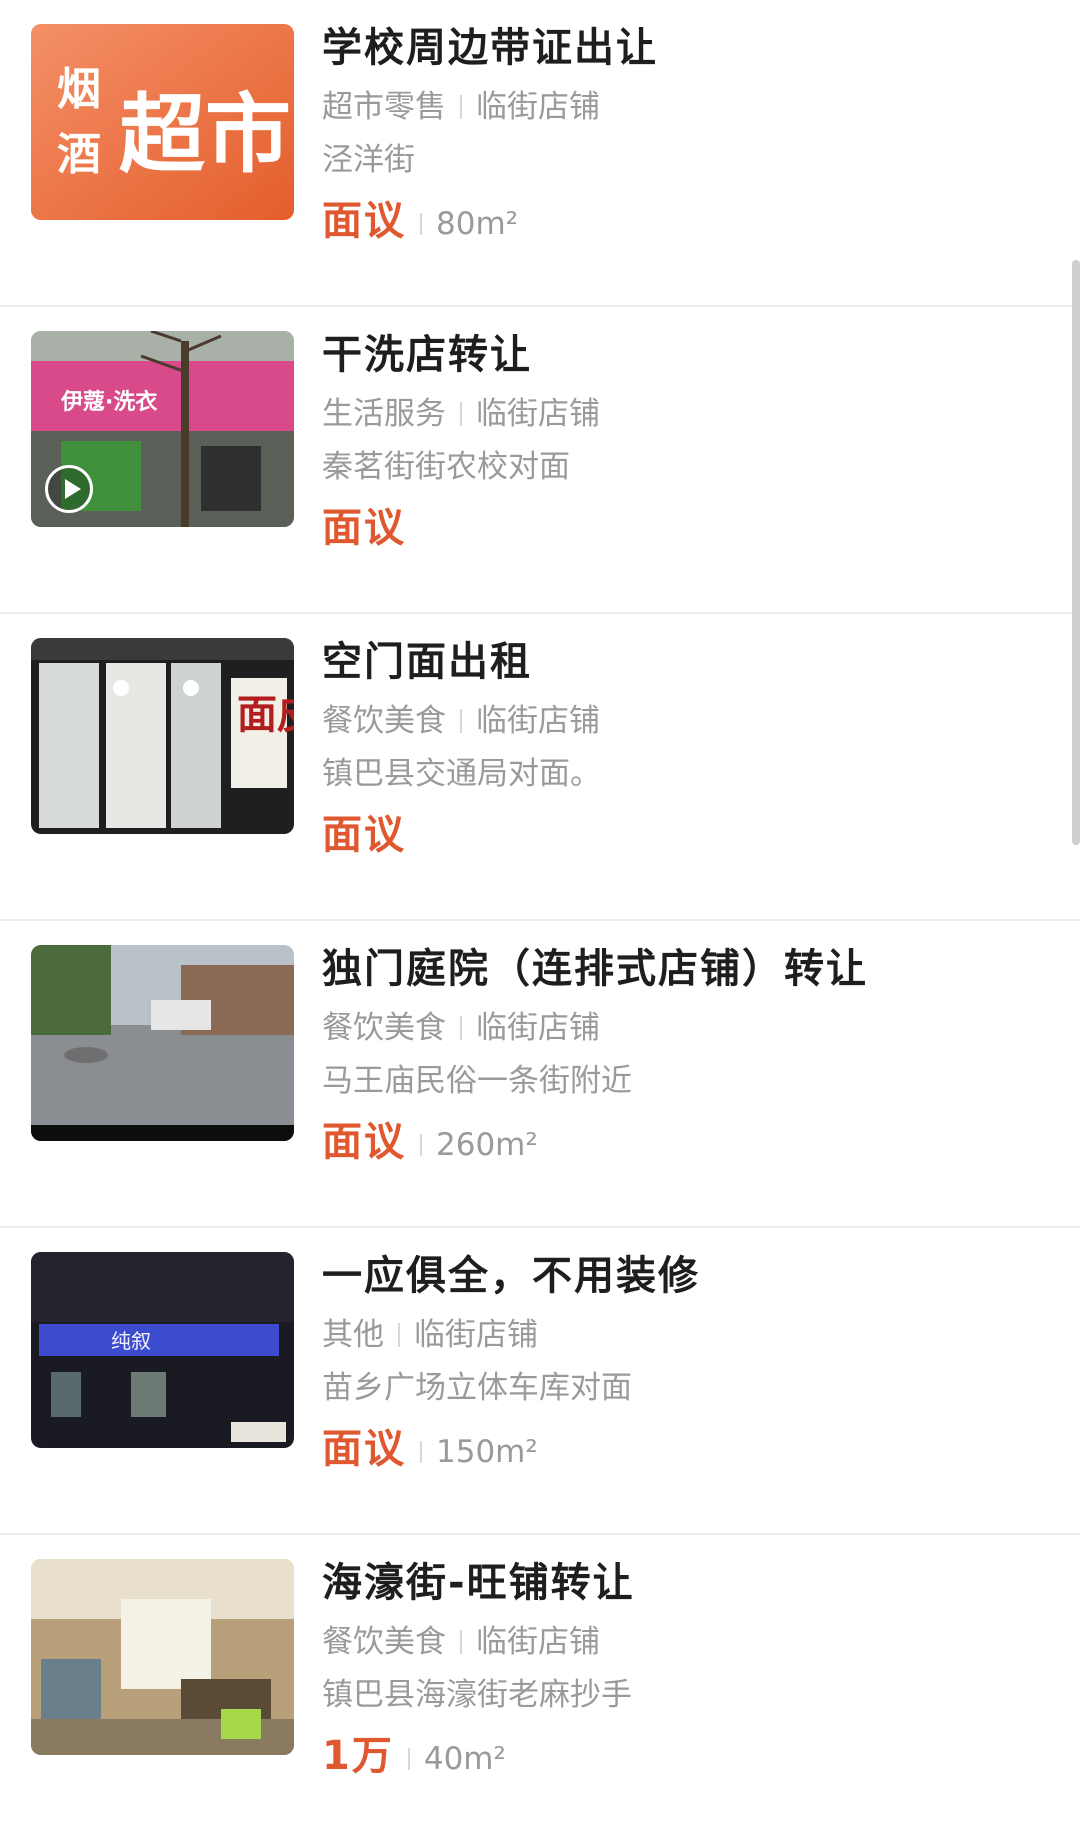 Image resolution: width=1080 pixels, height=1842 pixels. I want to click on listing-info: 干洗店转让 生活服务 临街店铺 秦茗街街农校对面 面议, so click(691, 441).